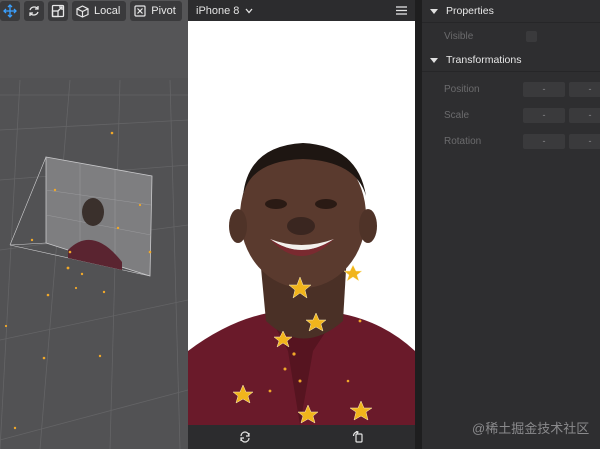 The height and width of the screenshot is (449, 600). I want to click on rotation-row: Rotation - -, so click(511, 141).